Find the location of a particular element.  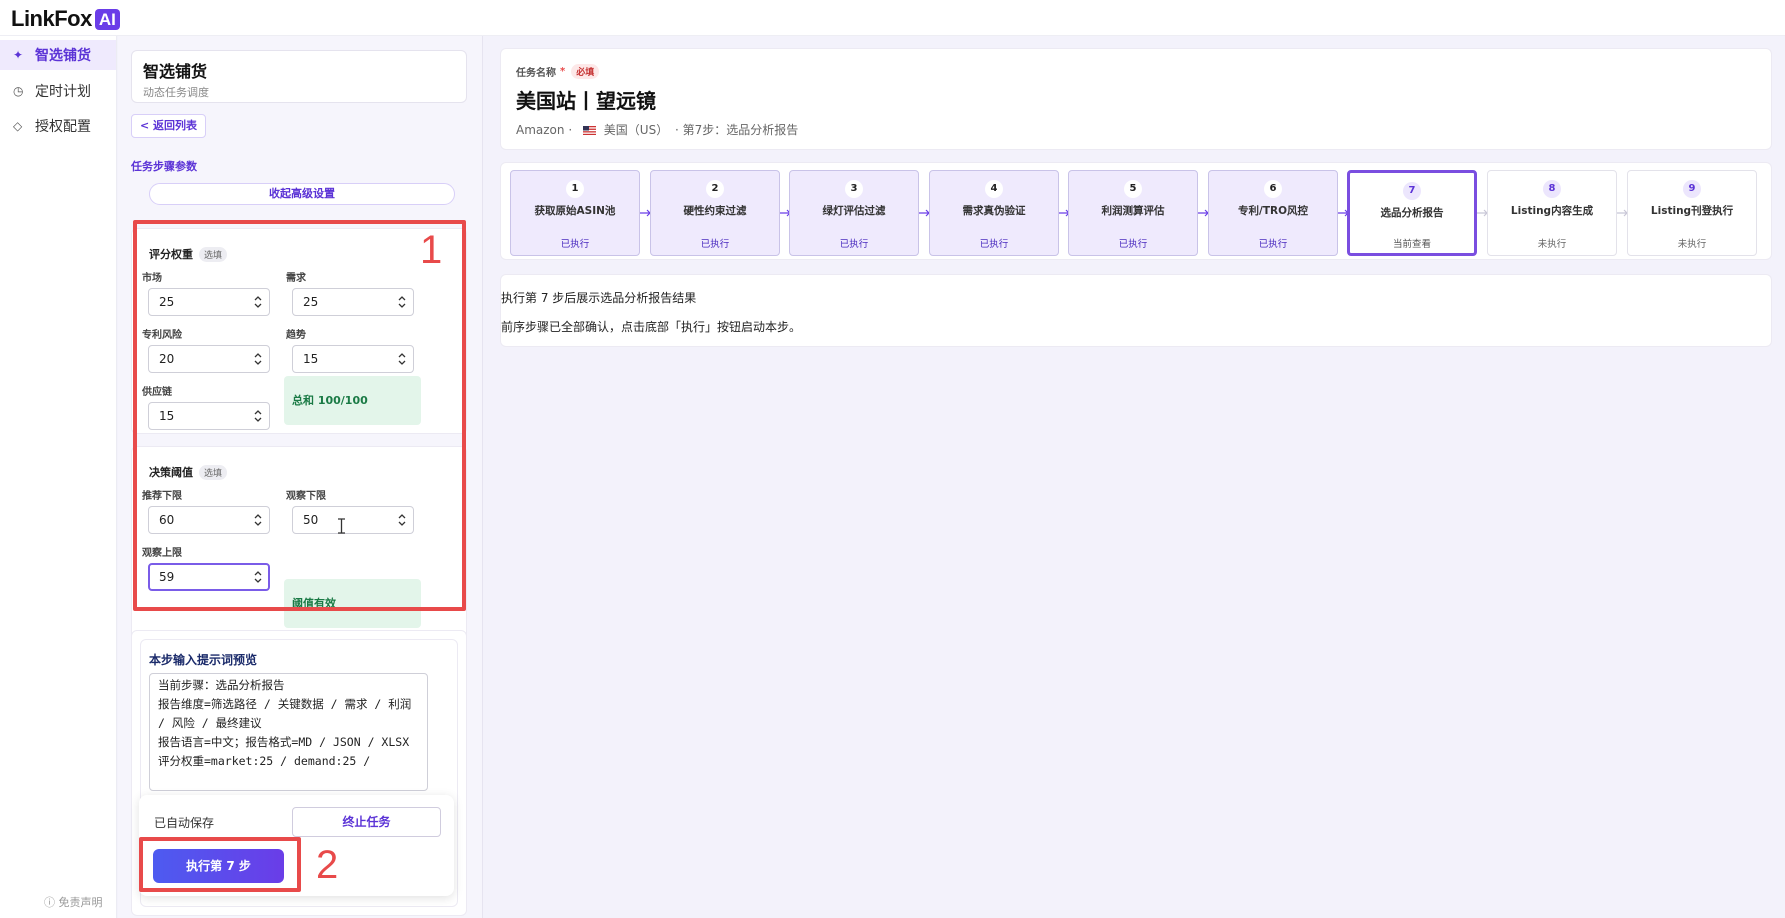

step-card-7: 7 选品分析报告 当前查看 is located at coordinates (1412, 213).